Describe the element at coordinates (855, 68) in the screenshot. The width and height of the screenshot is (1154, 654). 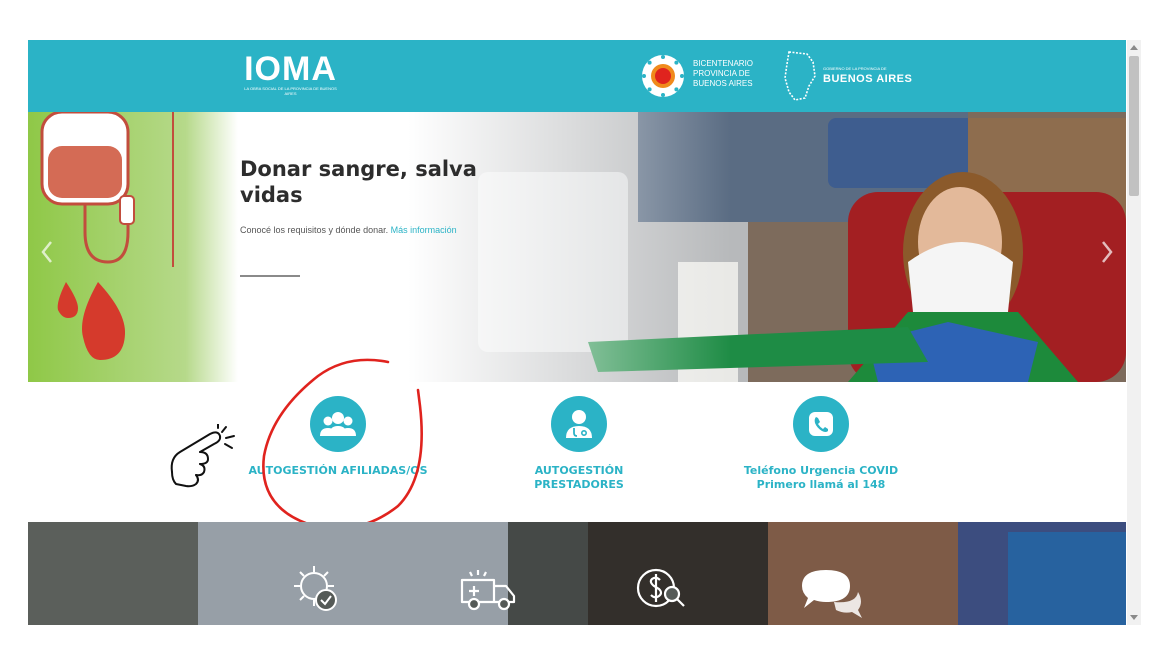
I see `government-small-text: GOBIERNO DE LA PROVINCIA DE` at that location.